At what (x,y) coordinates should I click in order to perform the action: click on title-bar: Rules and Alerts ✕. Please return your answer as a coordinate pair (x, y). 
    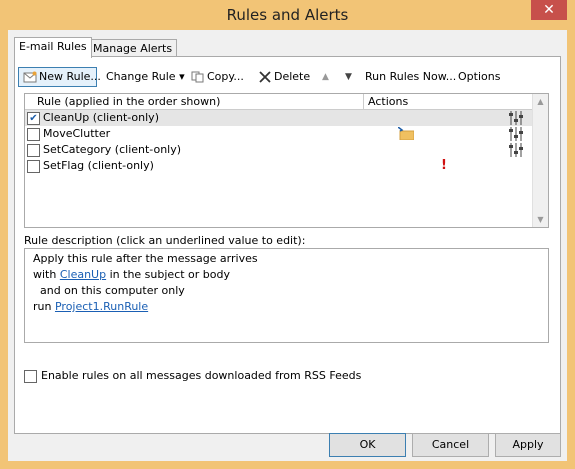
    Looking at the image, I should click on (287, 15).